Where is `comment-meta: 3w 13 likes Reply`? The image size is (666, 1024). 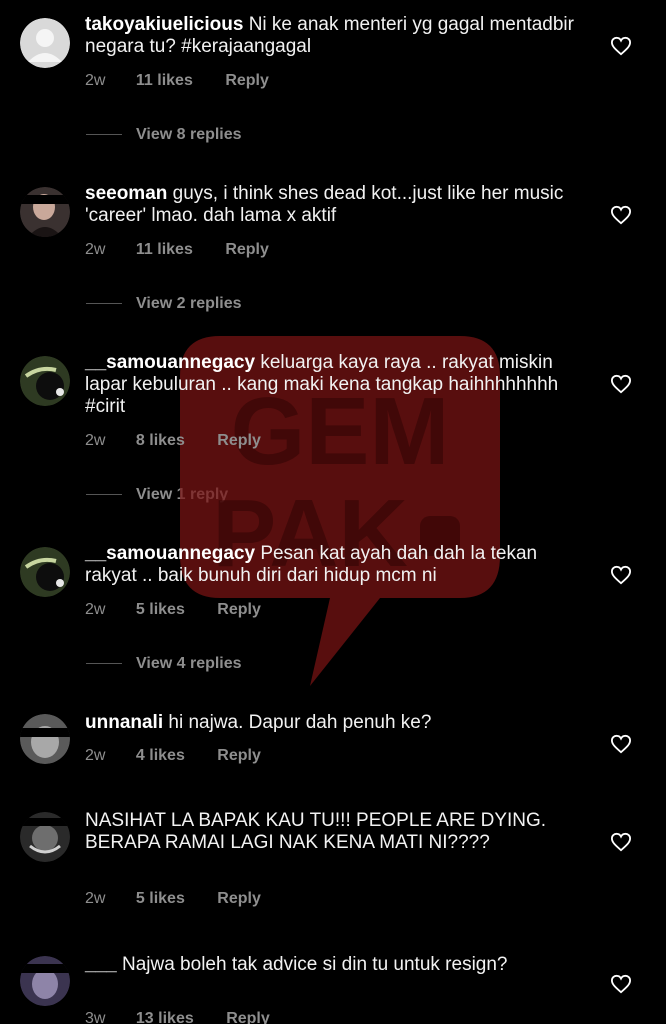
comment-meta: 3w 13 likes Reply is located at coordinates (191, 1017).